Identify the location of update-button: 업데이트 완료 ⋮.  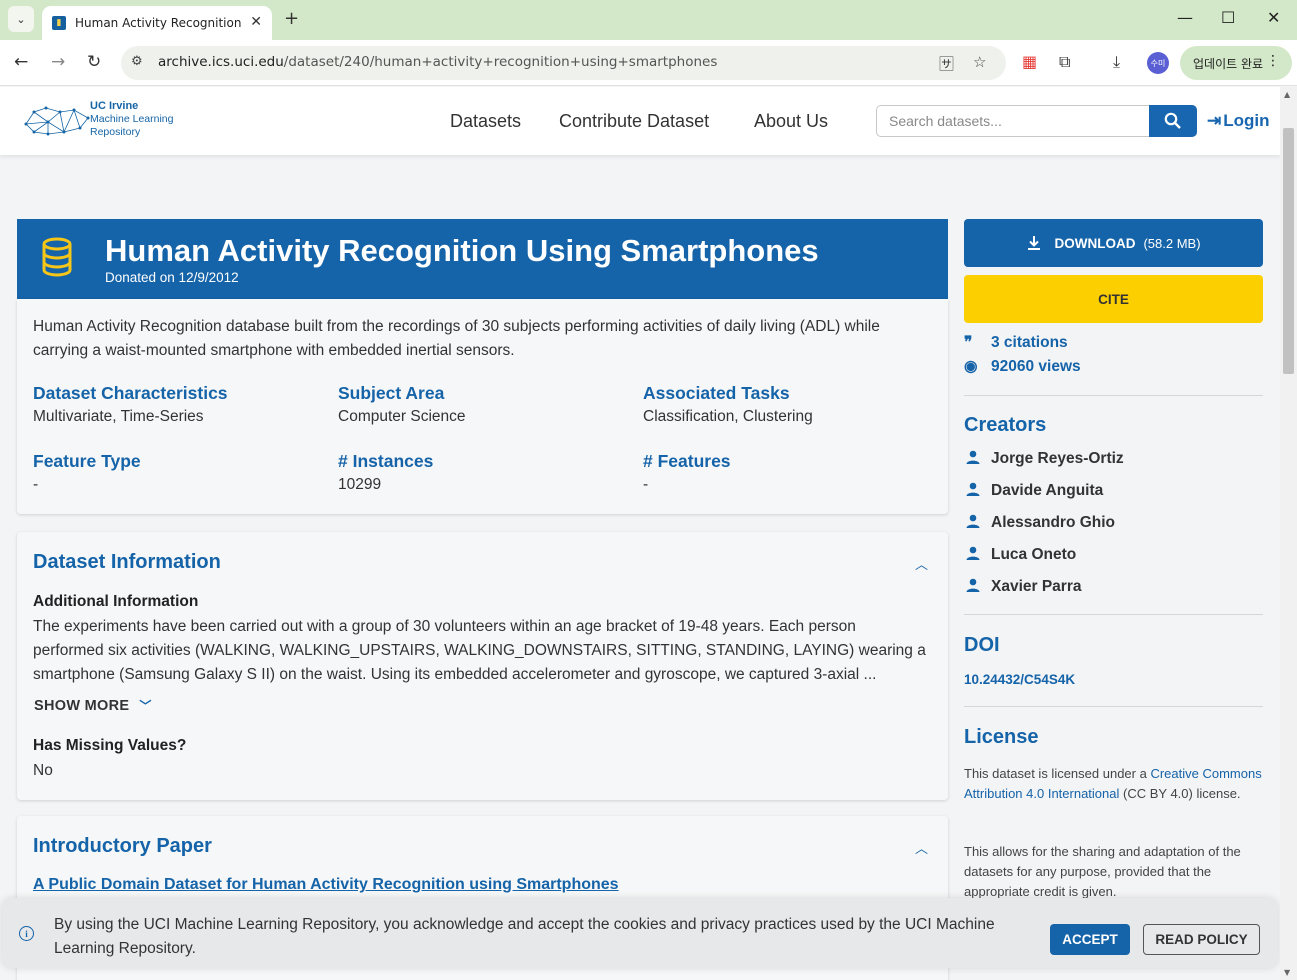
(1236, 63).